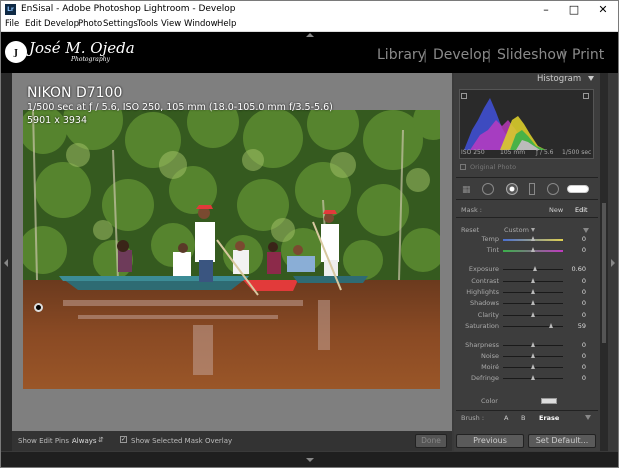 This screenshot has height=468, width=619. What do you see at coordinates (586, 230) in the screenshot?
I see `effect-panel-collapse-icon` at bounding box center [586, 230].